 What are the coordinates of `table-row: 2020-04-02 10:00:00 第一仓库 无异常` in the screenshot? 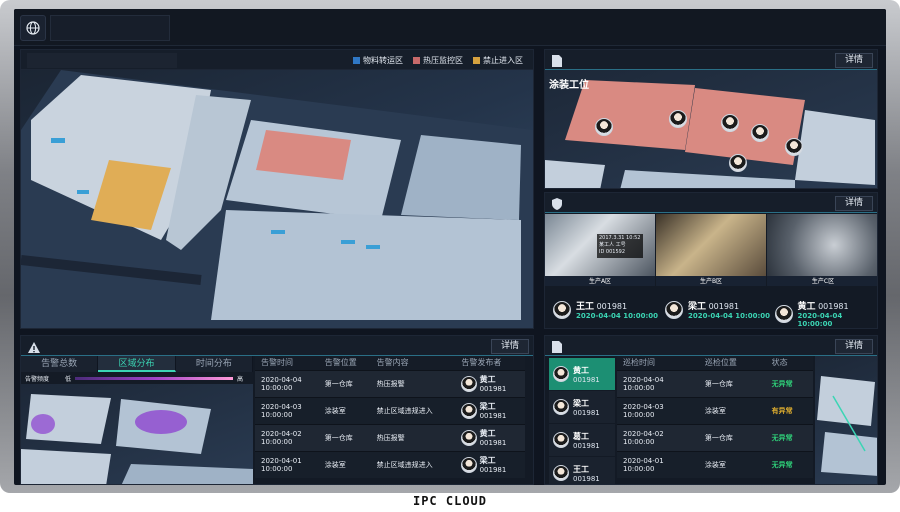 It's located at (715, 437).